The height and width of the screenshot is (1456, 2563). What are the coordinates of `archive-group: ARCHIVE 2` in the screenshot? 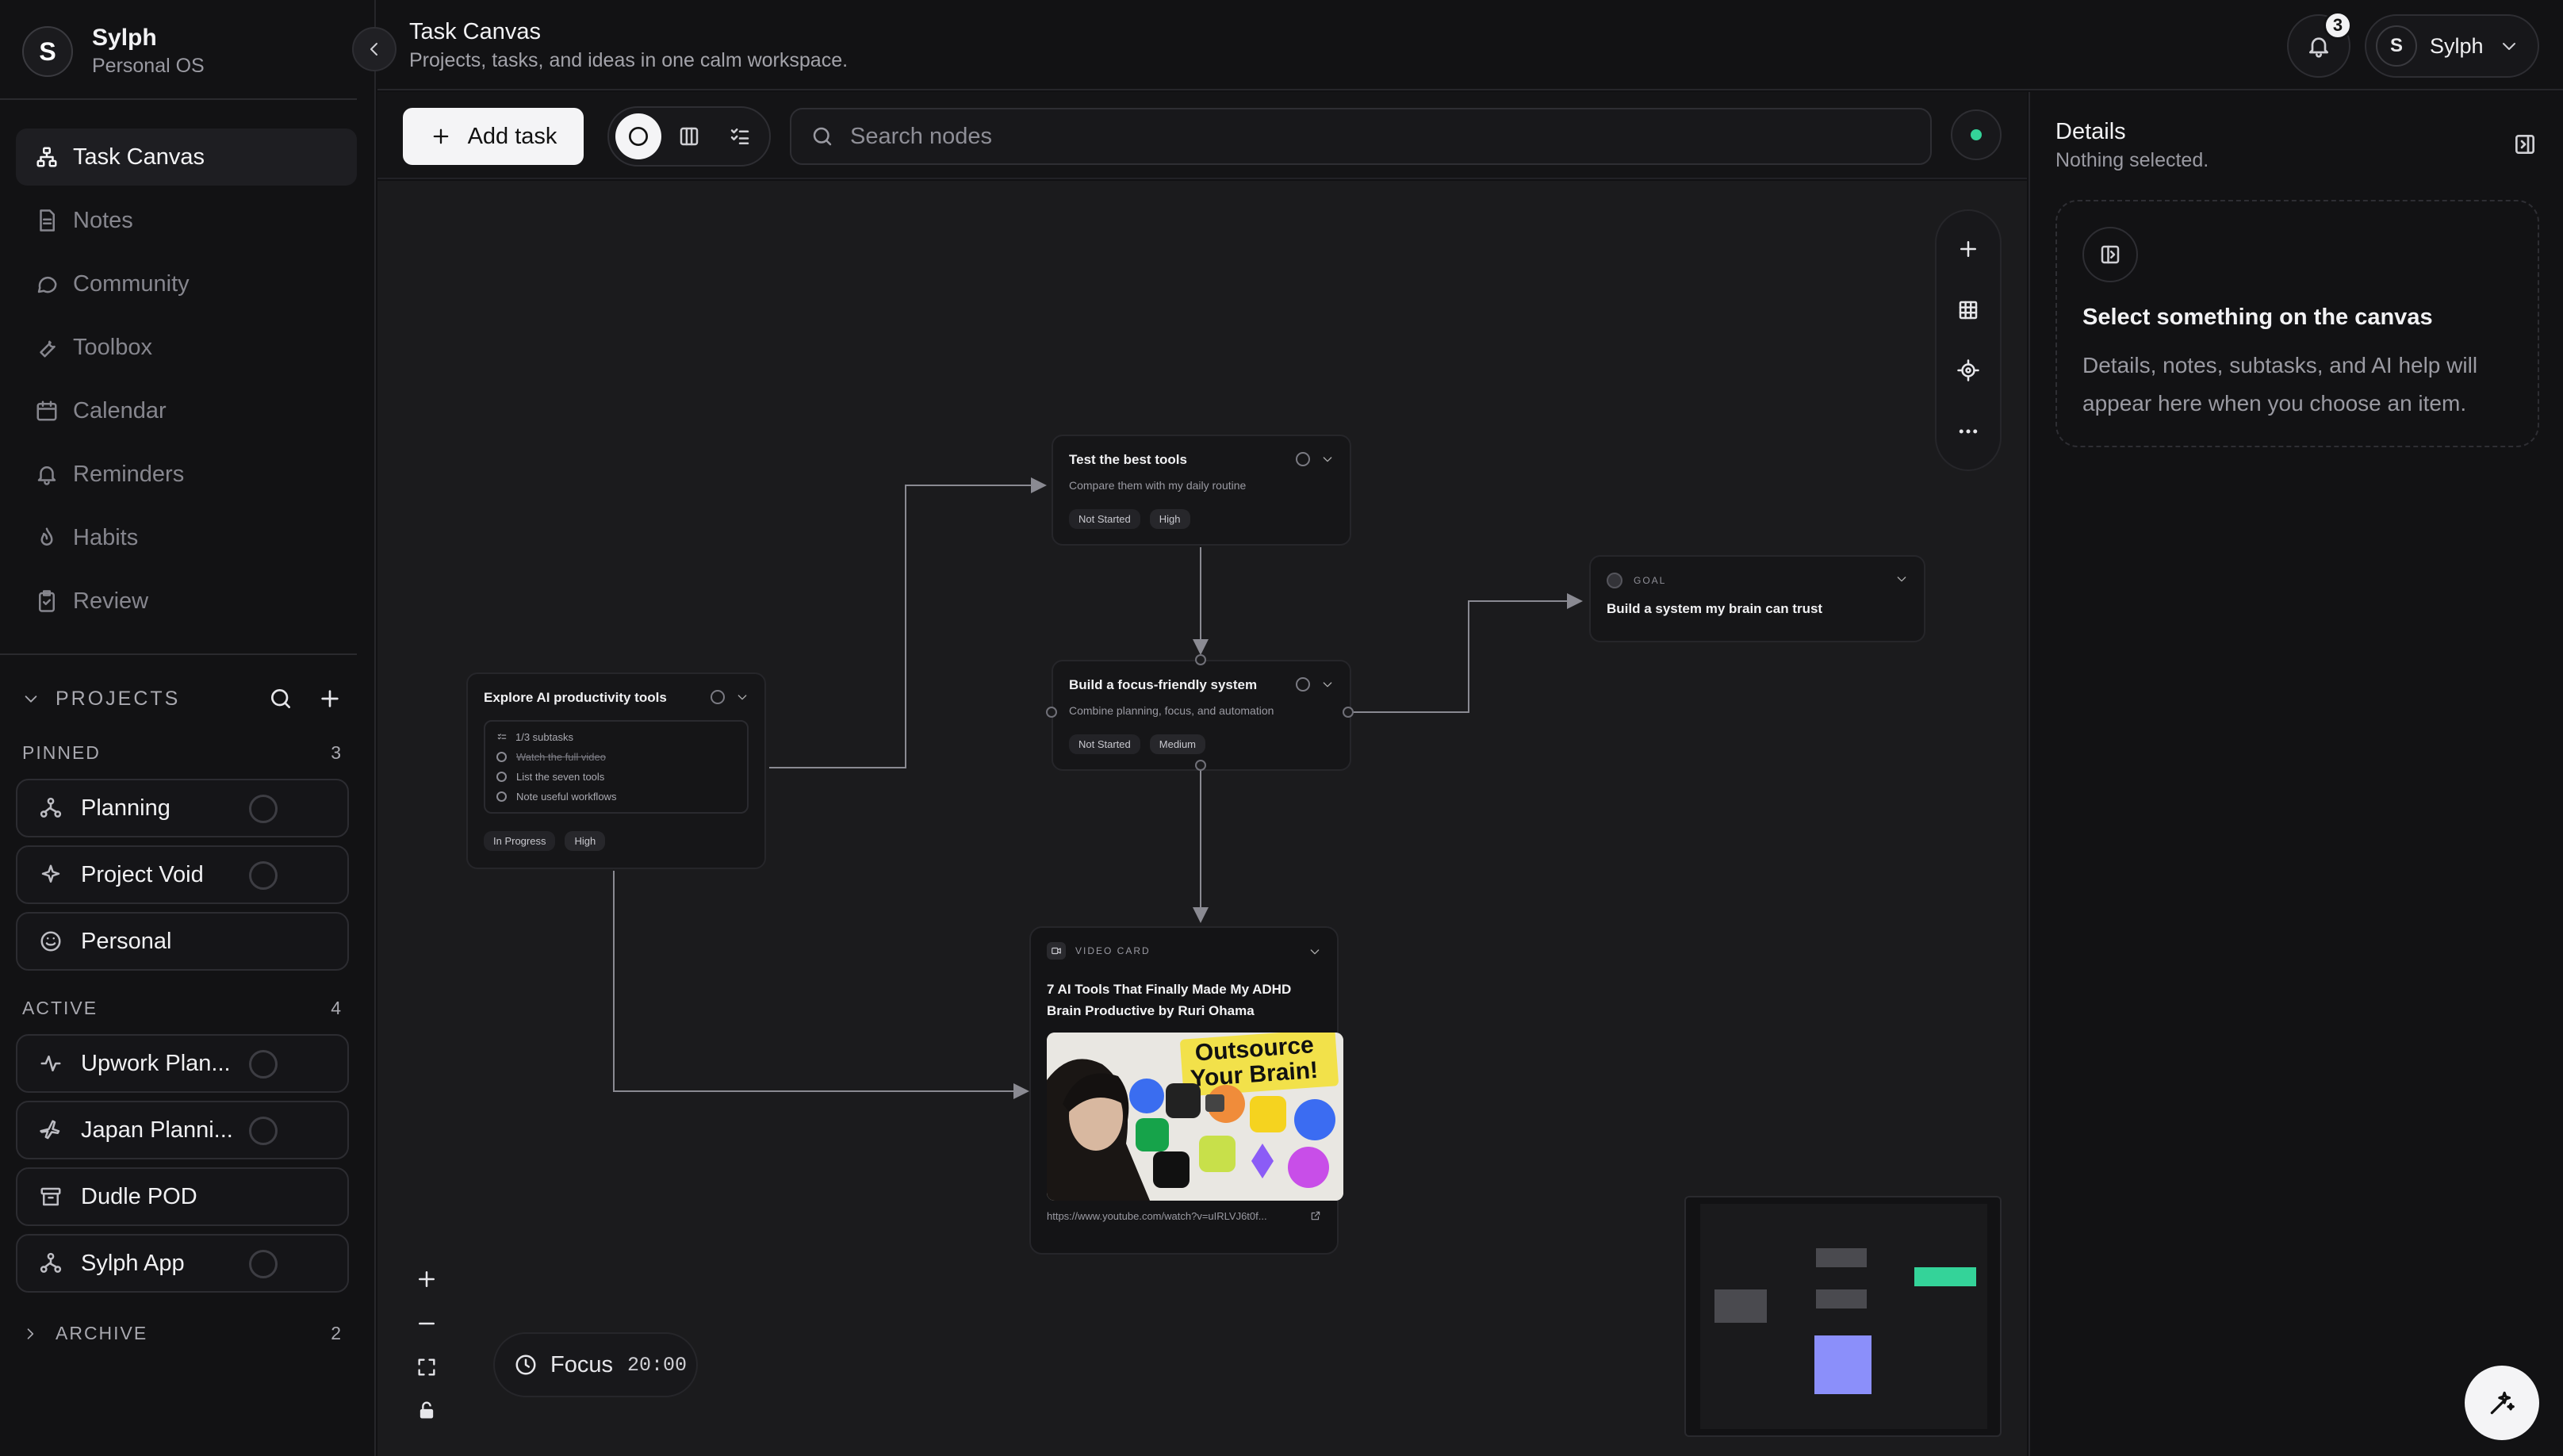 It's located at (182, 1333).